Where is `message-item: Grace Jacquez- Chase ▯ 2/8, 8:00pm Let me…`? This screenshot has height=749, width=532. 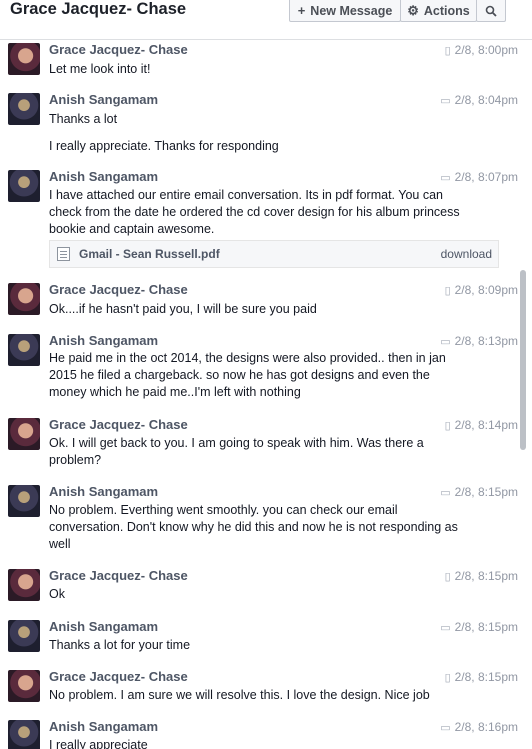
message-item: Grace Jacquez- Chase ▯ 2/8, 8:00pm Let me… is located at coordinates (259, 65).